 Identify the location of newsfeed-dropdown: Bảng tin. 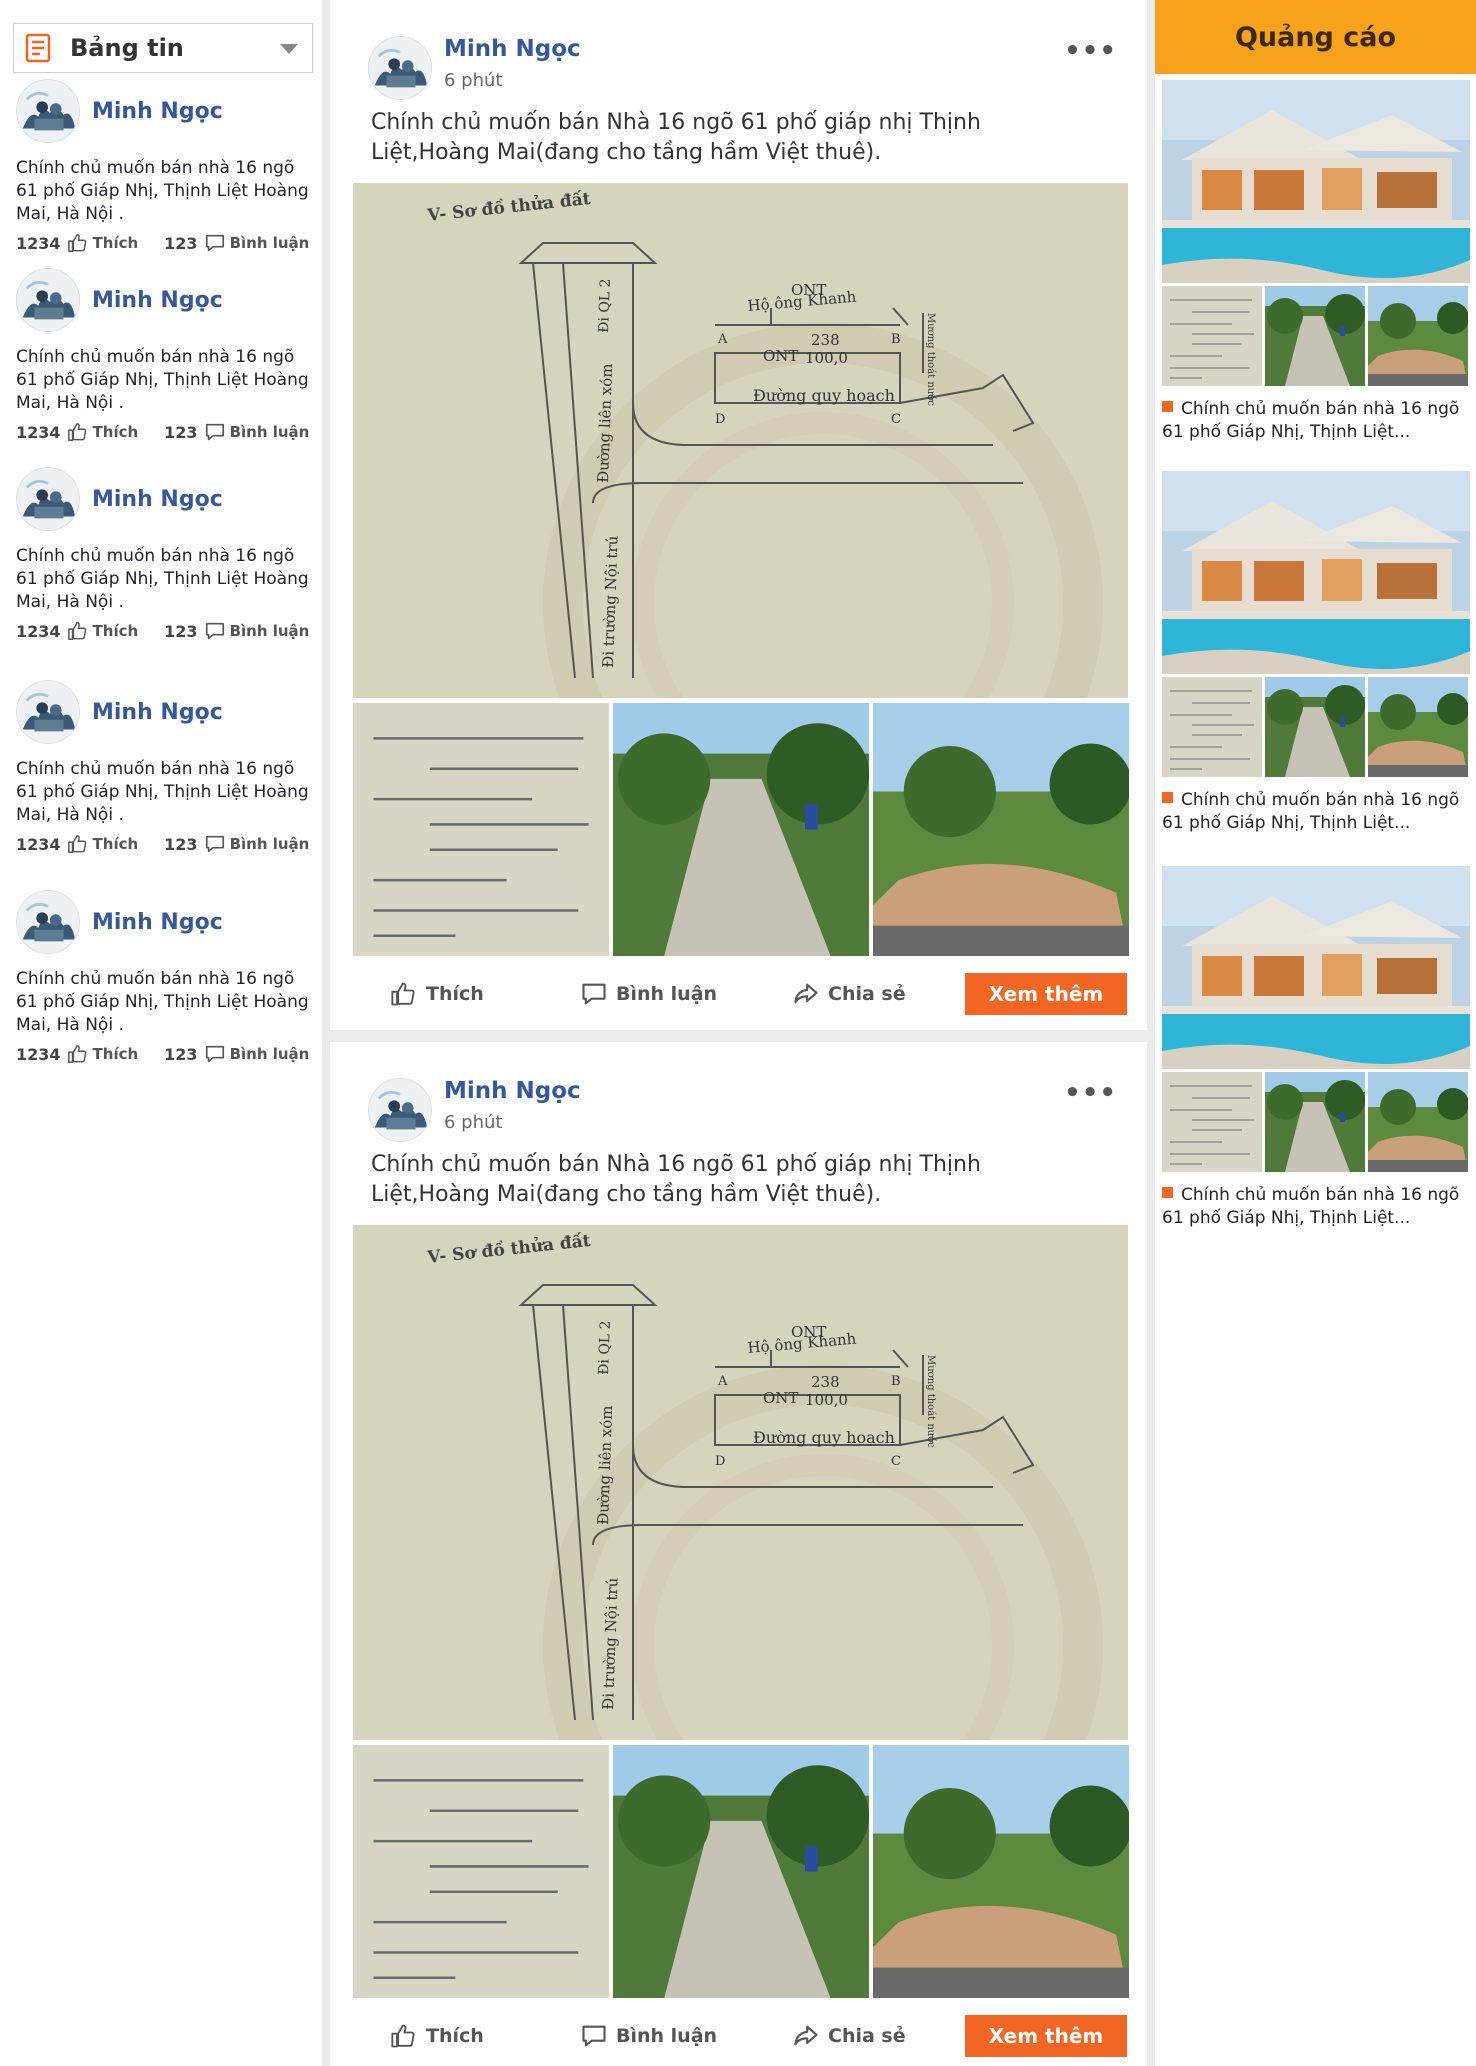
(163, 48).